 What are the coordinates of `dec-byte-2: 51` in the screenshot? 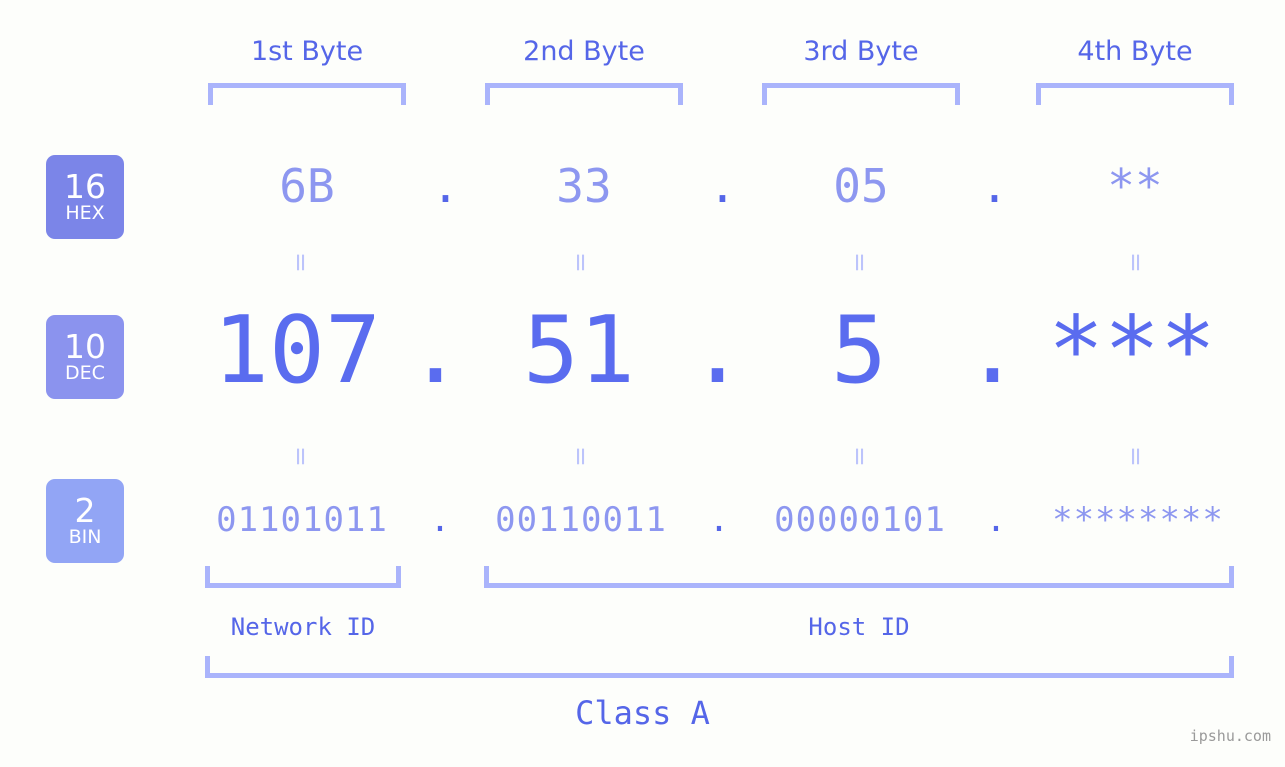 It's located at (579, 350).